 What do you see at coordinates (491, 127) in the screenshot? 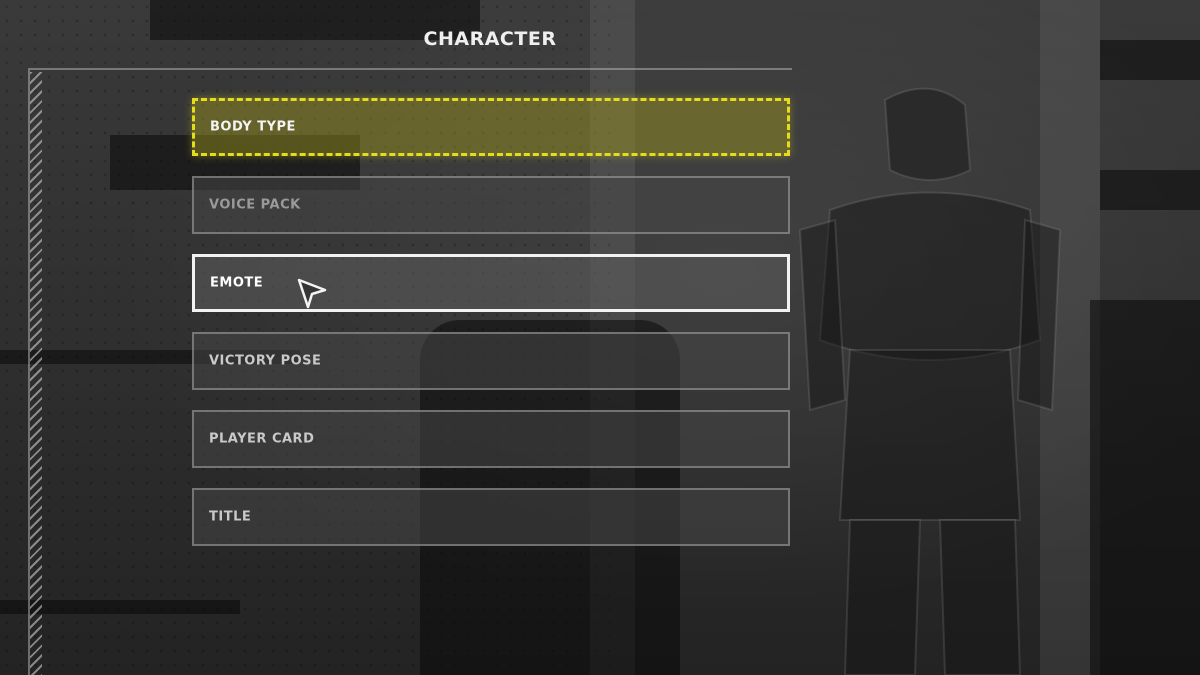
I see `menu-item-body-type: BODY TYPE` at bounding box center [491, 127].